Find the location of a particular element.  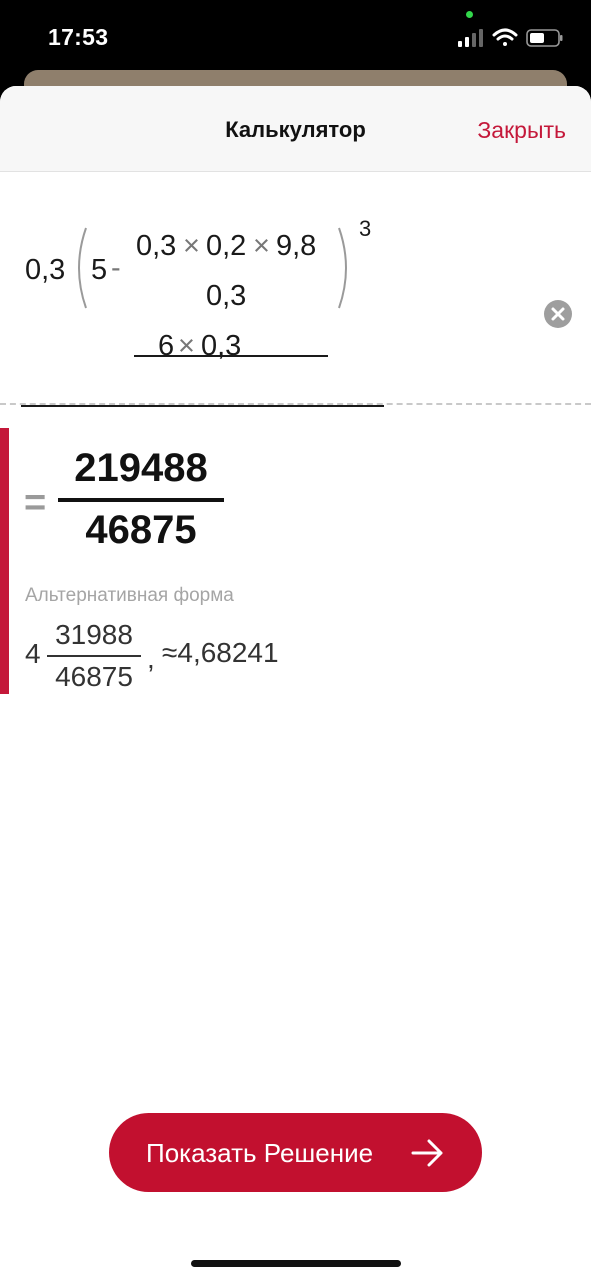

home-indicator is located at coordinates (296, 1263).